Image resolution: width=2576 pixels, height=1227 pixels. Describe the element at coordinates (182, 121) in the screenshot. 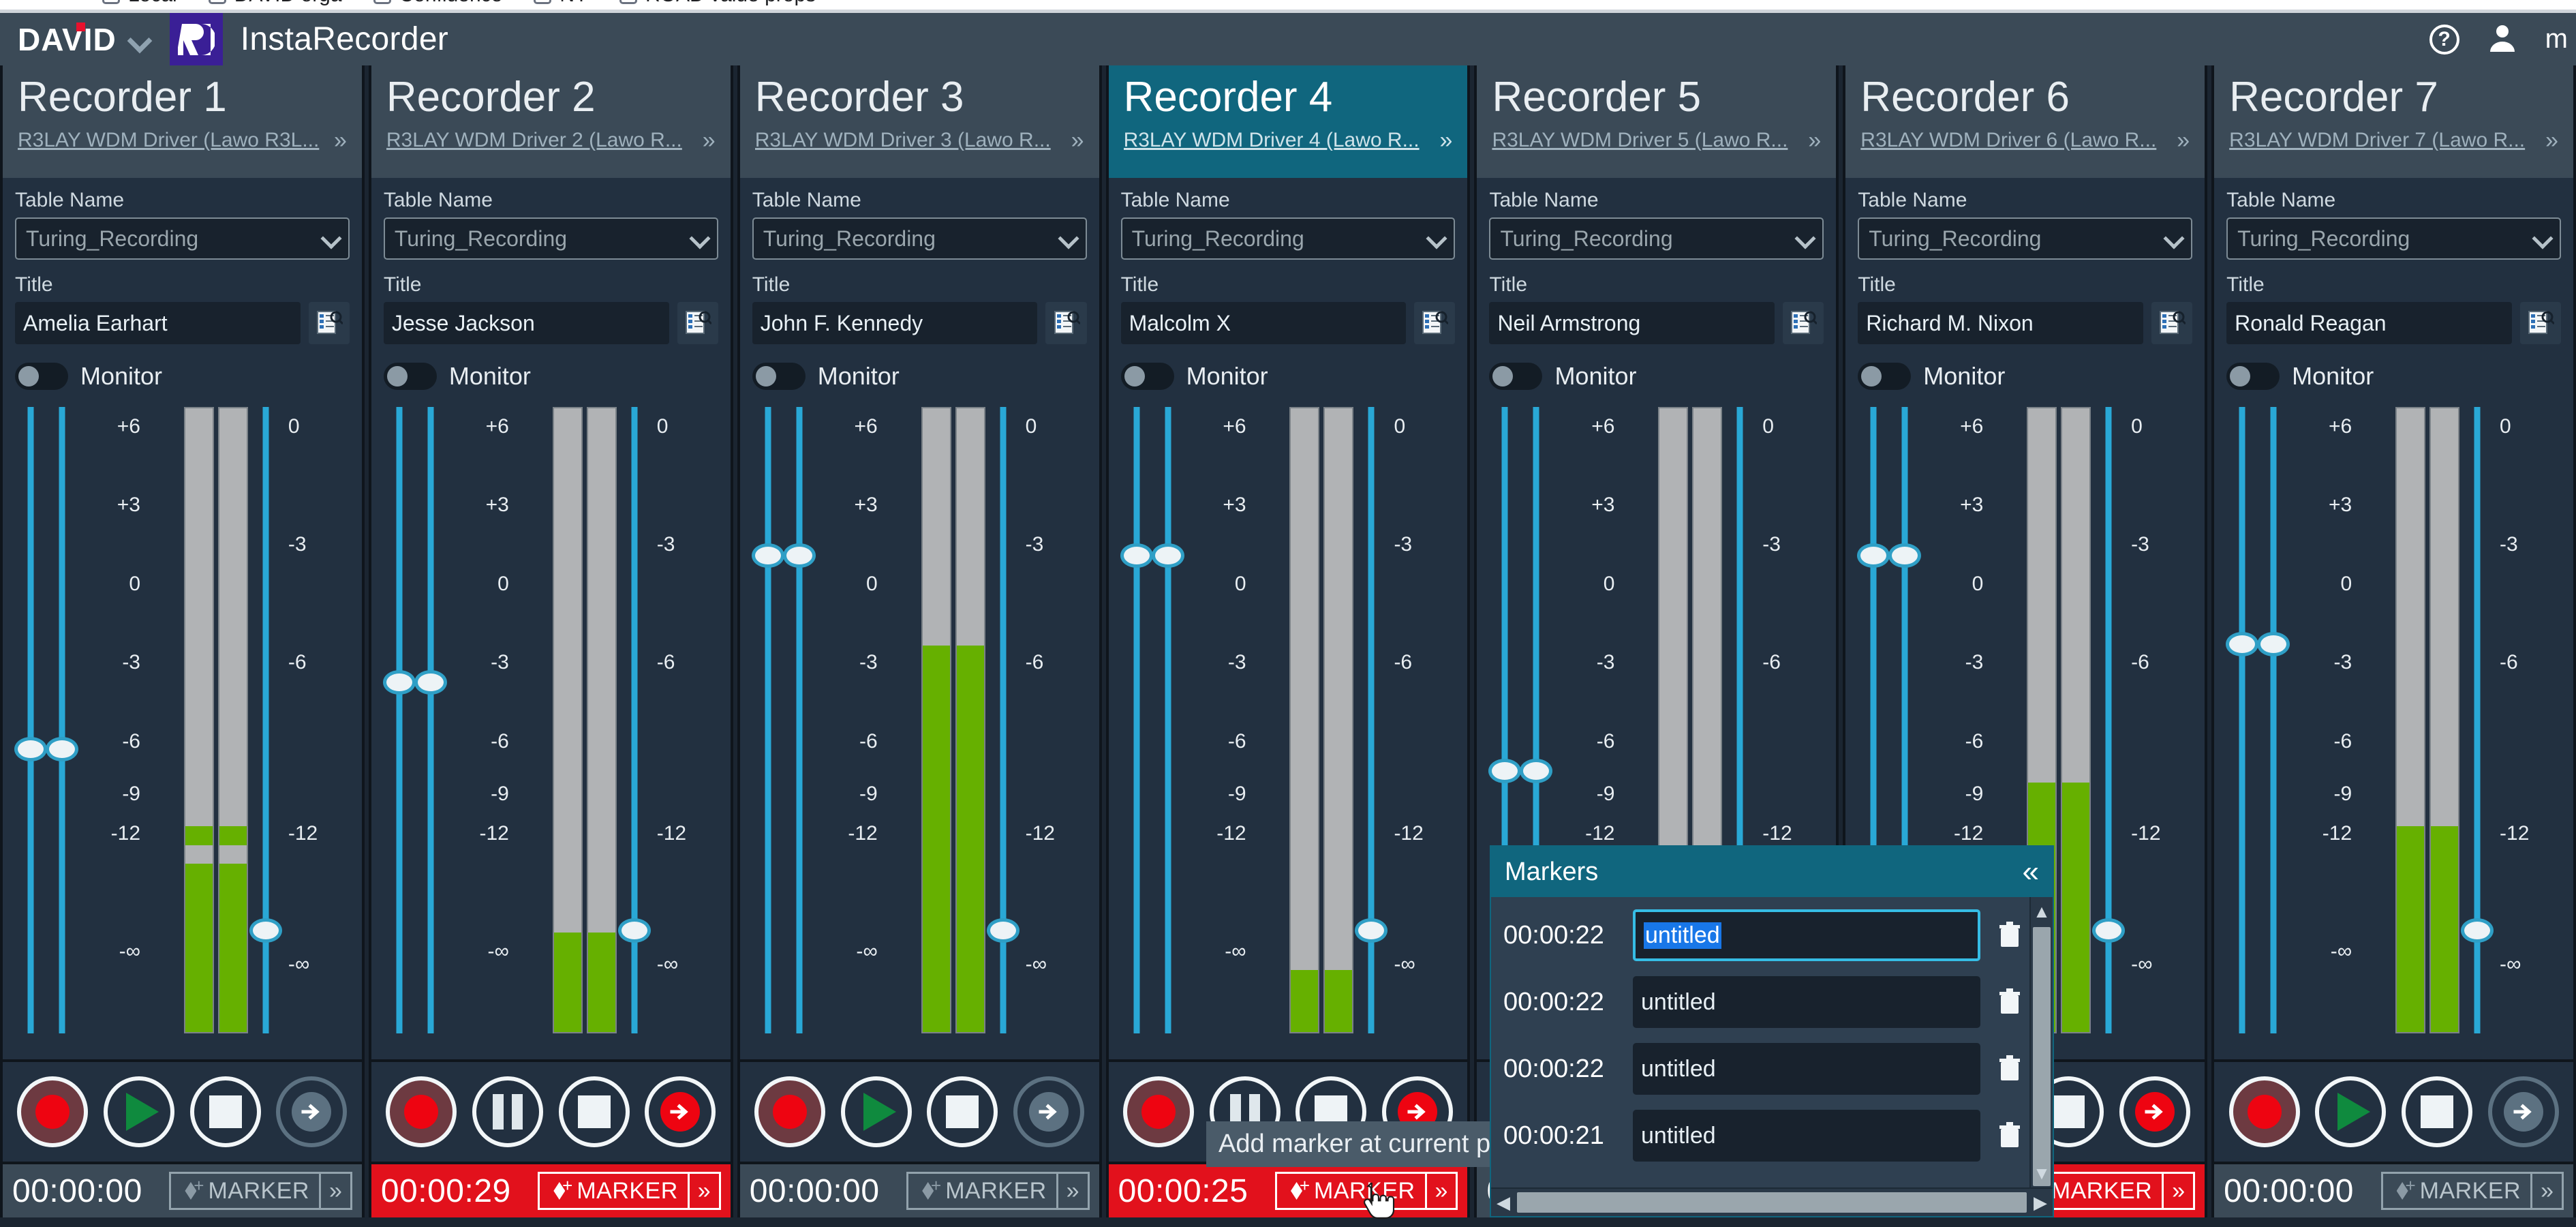

I see `recorder-header: Recorder 1 R3LAY WDM Driver (Lawo R3L... »` at that location.